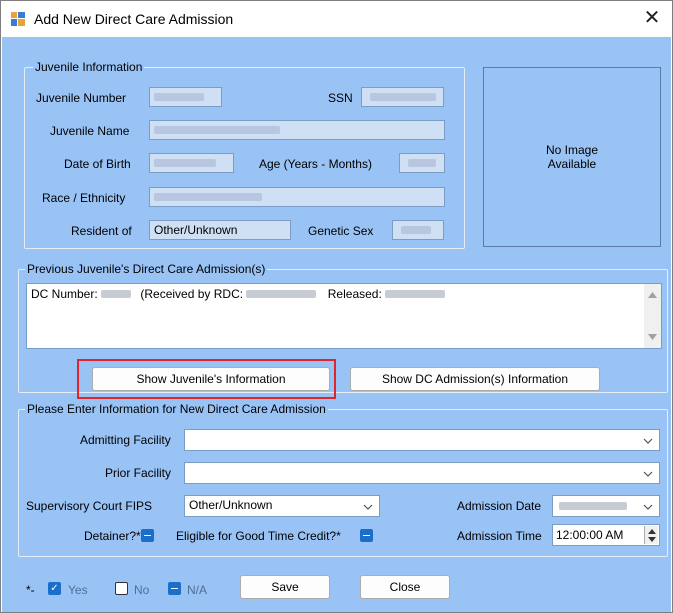  Describe the element at coordinates (89, 506) in the screenshot. I see `supervisory-court-fips-label: Supervisory Court FIPS` at that location.